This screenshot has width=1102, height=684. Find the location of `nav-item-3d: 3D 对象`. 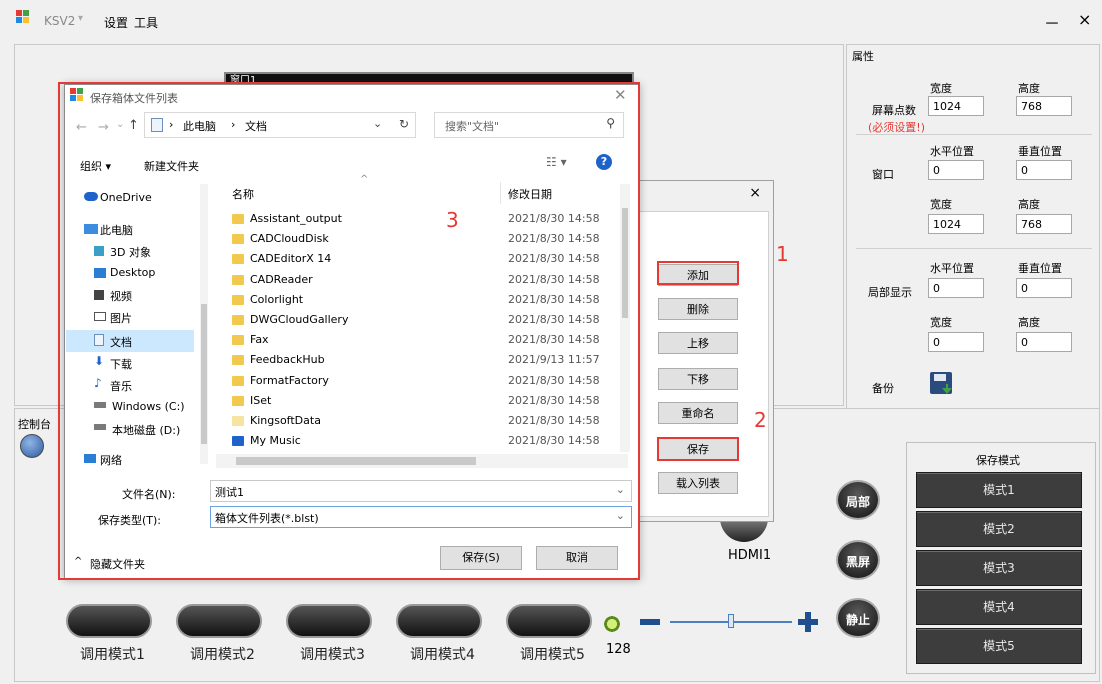

nav-item-3d: 3D 对象 is located at coordinates (130, 252).